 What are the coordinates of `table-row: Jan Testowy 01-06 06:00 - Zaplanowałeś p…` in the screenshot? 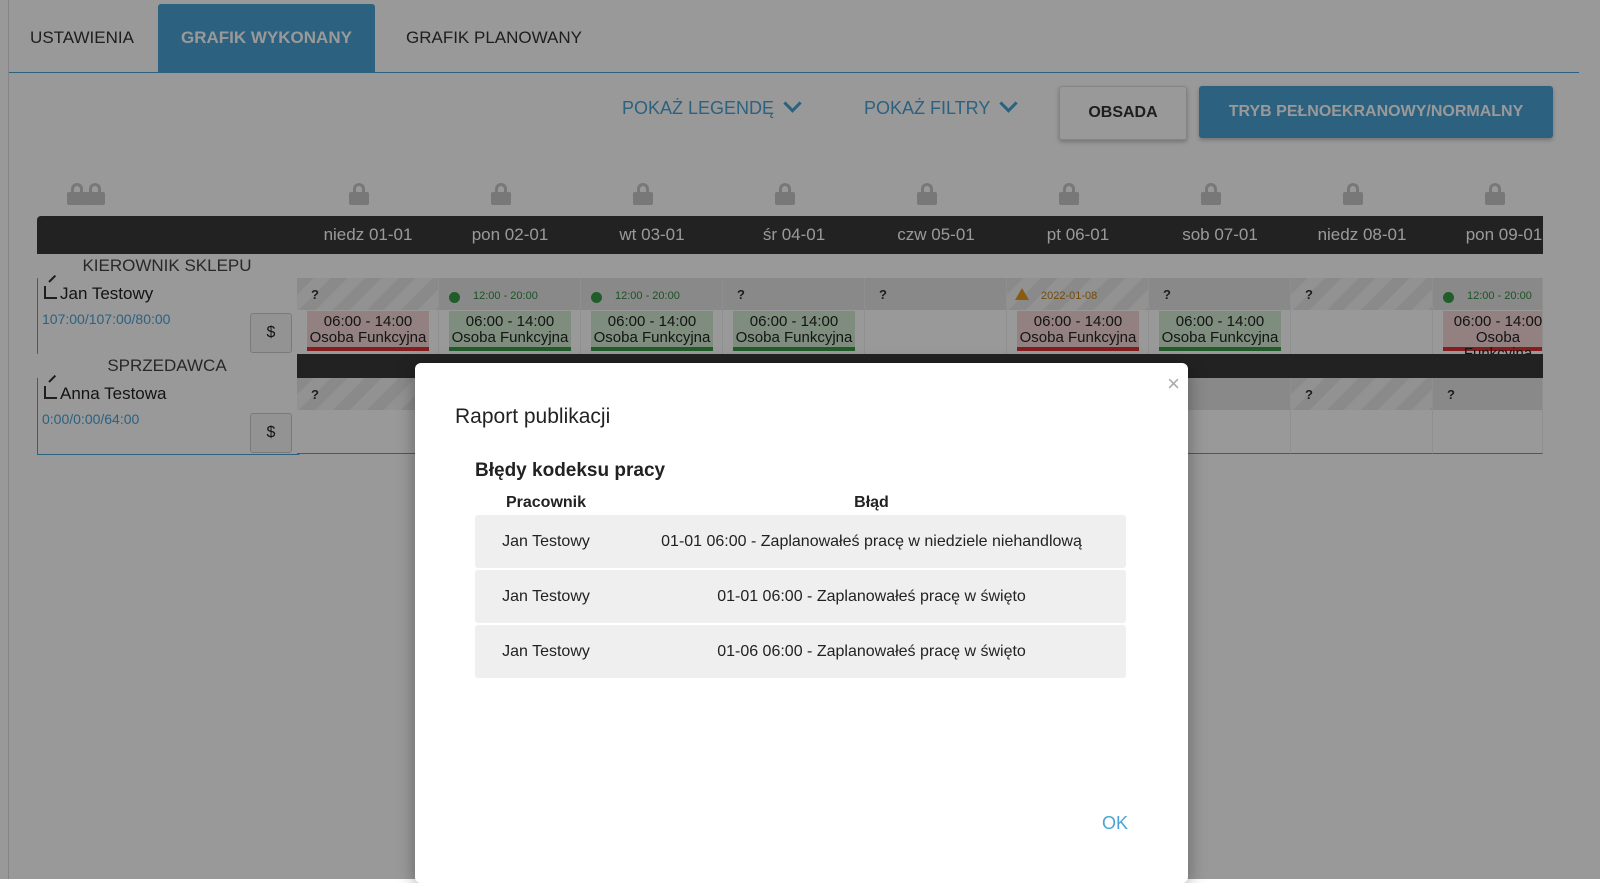 It's located at (800, 651).